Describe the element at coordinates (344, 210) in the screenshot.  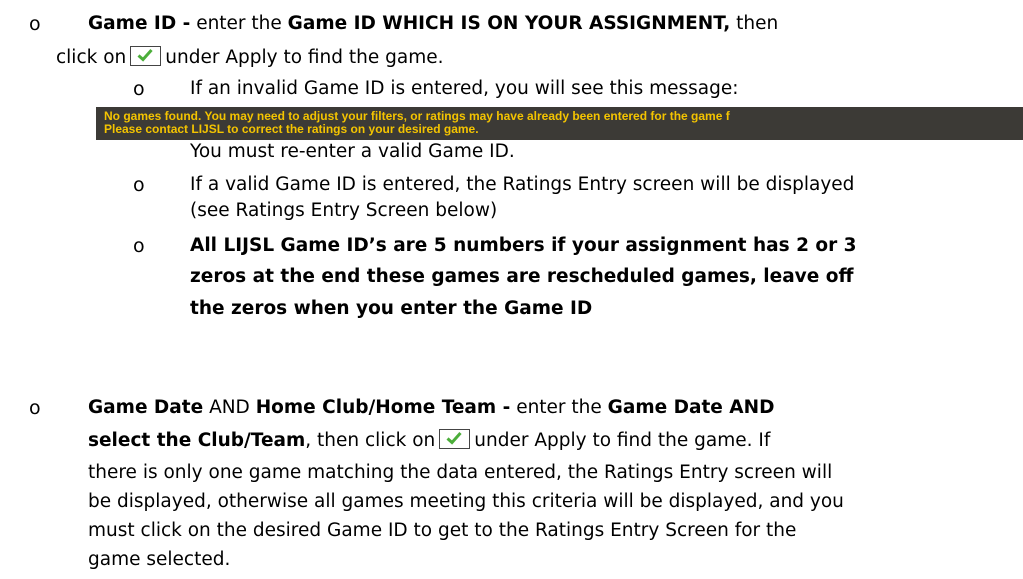
I see `valid-id-line2: (see Ratings Entry Screen below)` at that location.